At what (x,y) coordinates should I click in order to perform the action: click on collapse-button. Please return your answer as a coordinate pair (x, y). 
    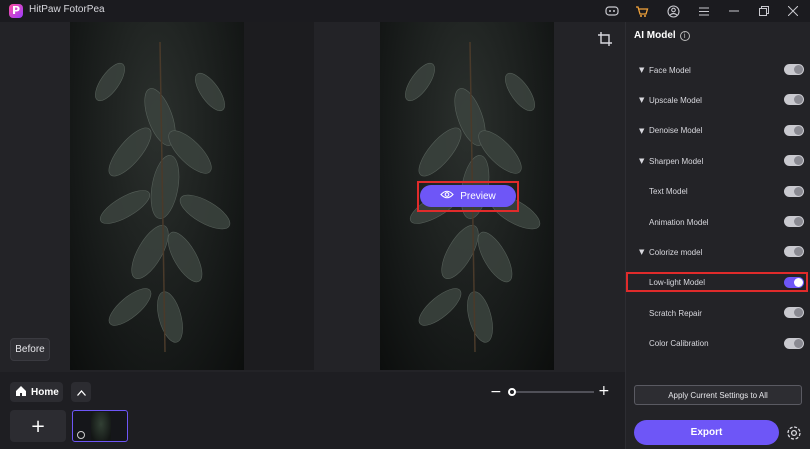
    Looking at the image, I should click on (81, 392).